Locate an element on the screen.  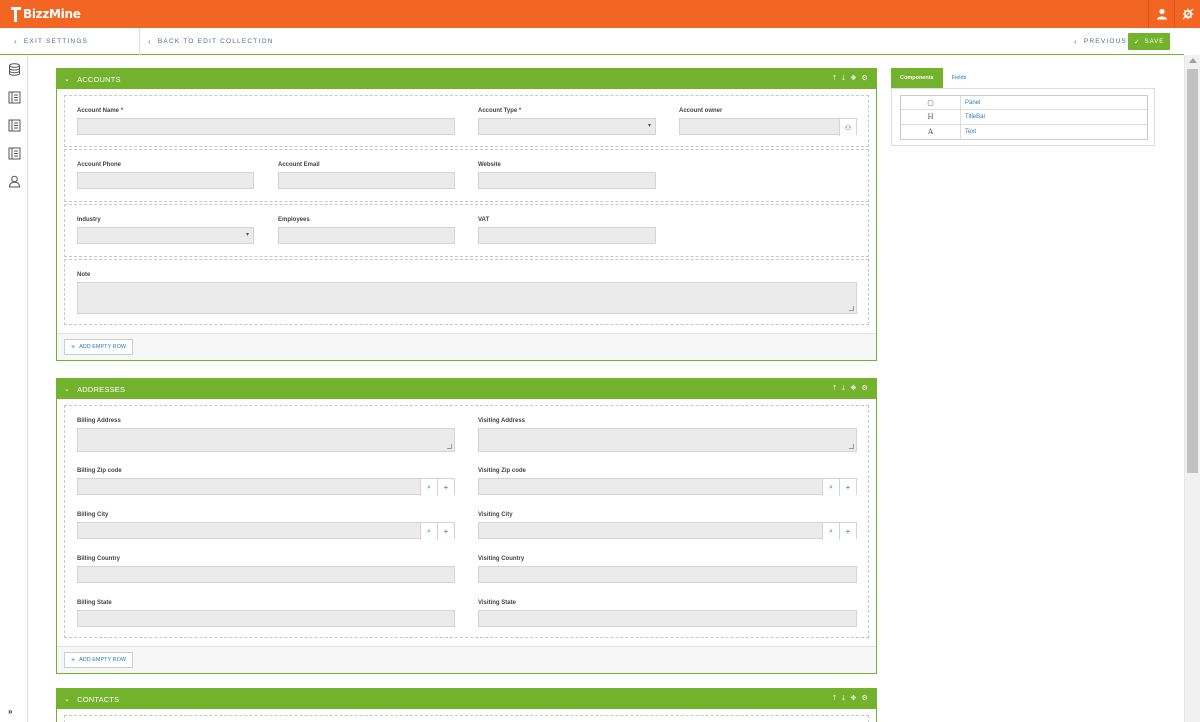
website-input is located at coordinates (567, 180).